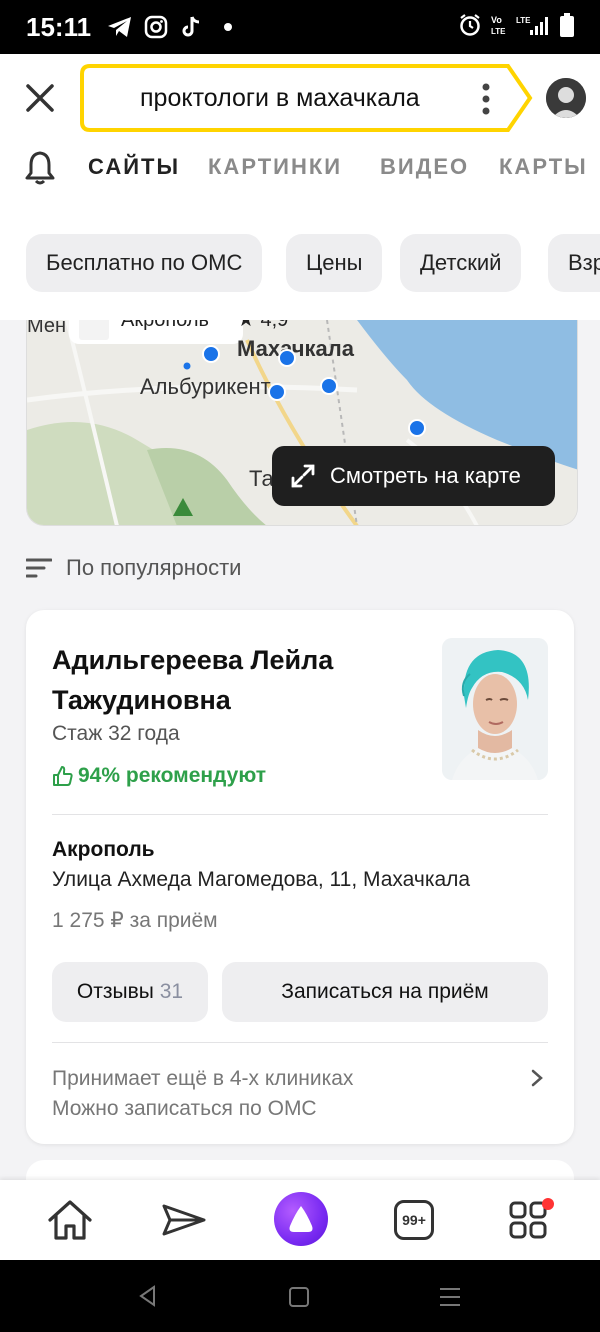  Describe the element at coordinates (171, 991) in the screenshot. I see `reviews-count: 31` at that location.